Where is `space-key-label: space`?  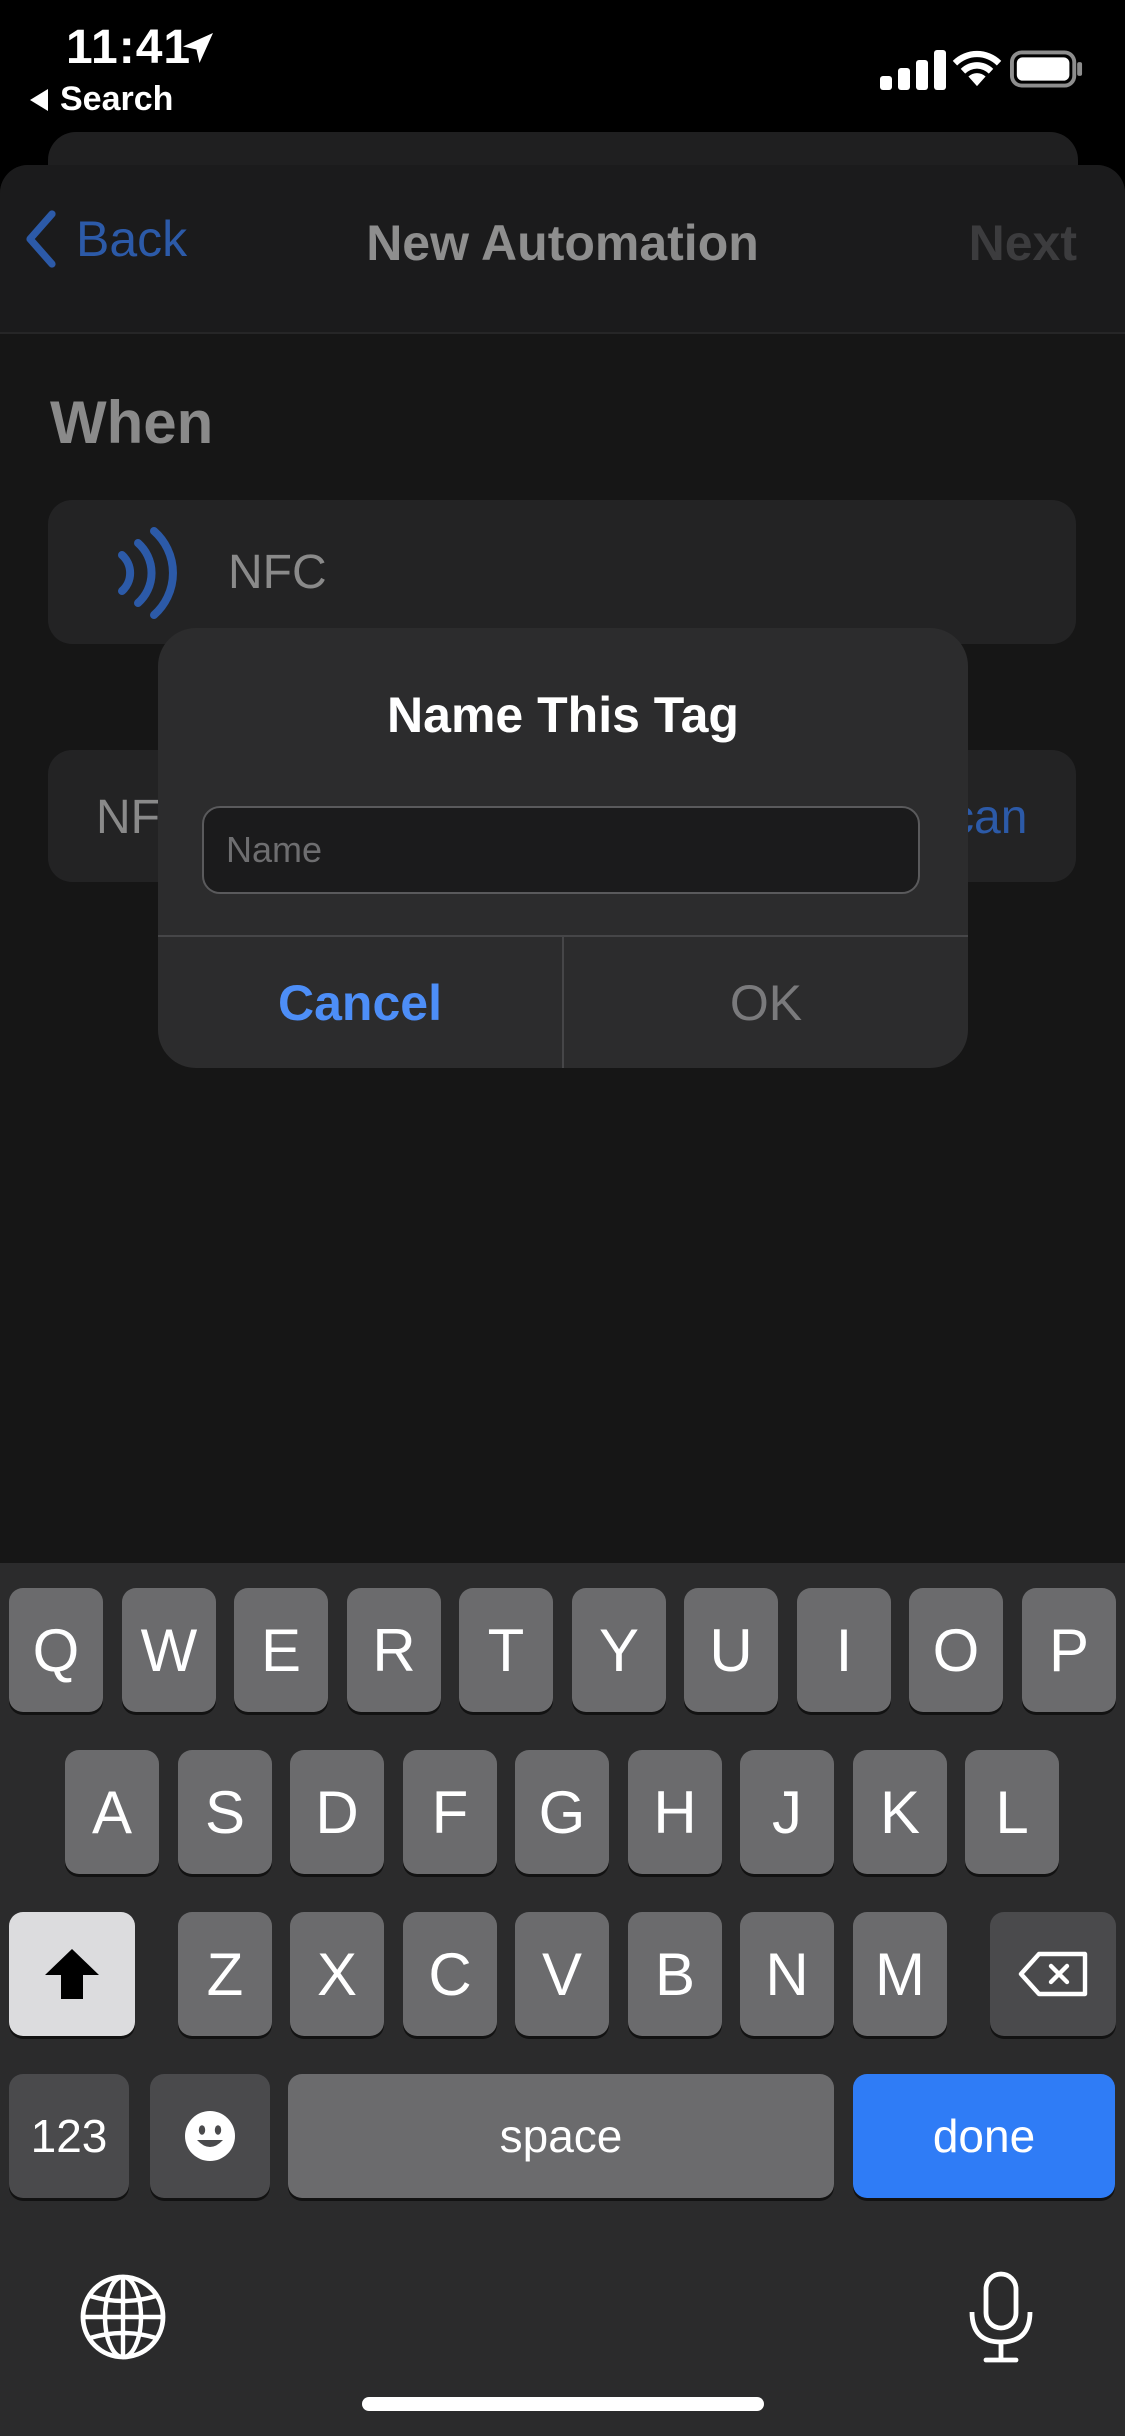
space-key-label: space is located at coordinates (561, 2136).